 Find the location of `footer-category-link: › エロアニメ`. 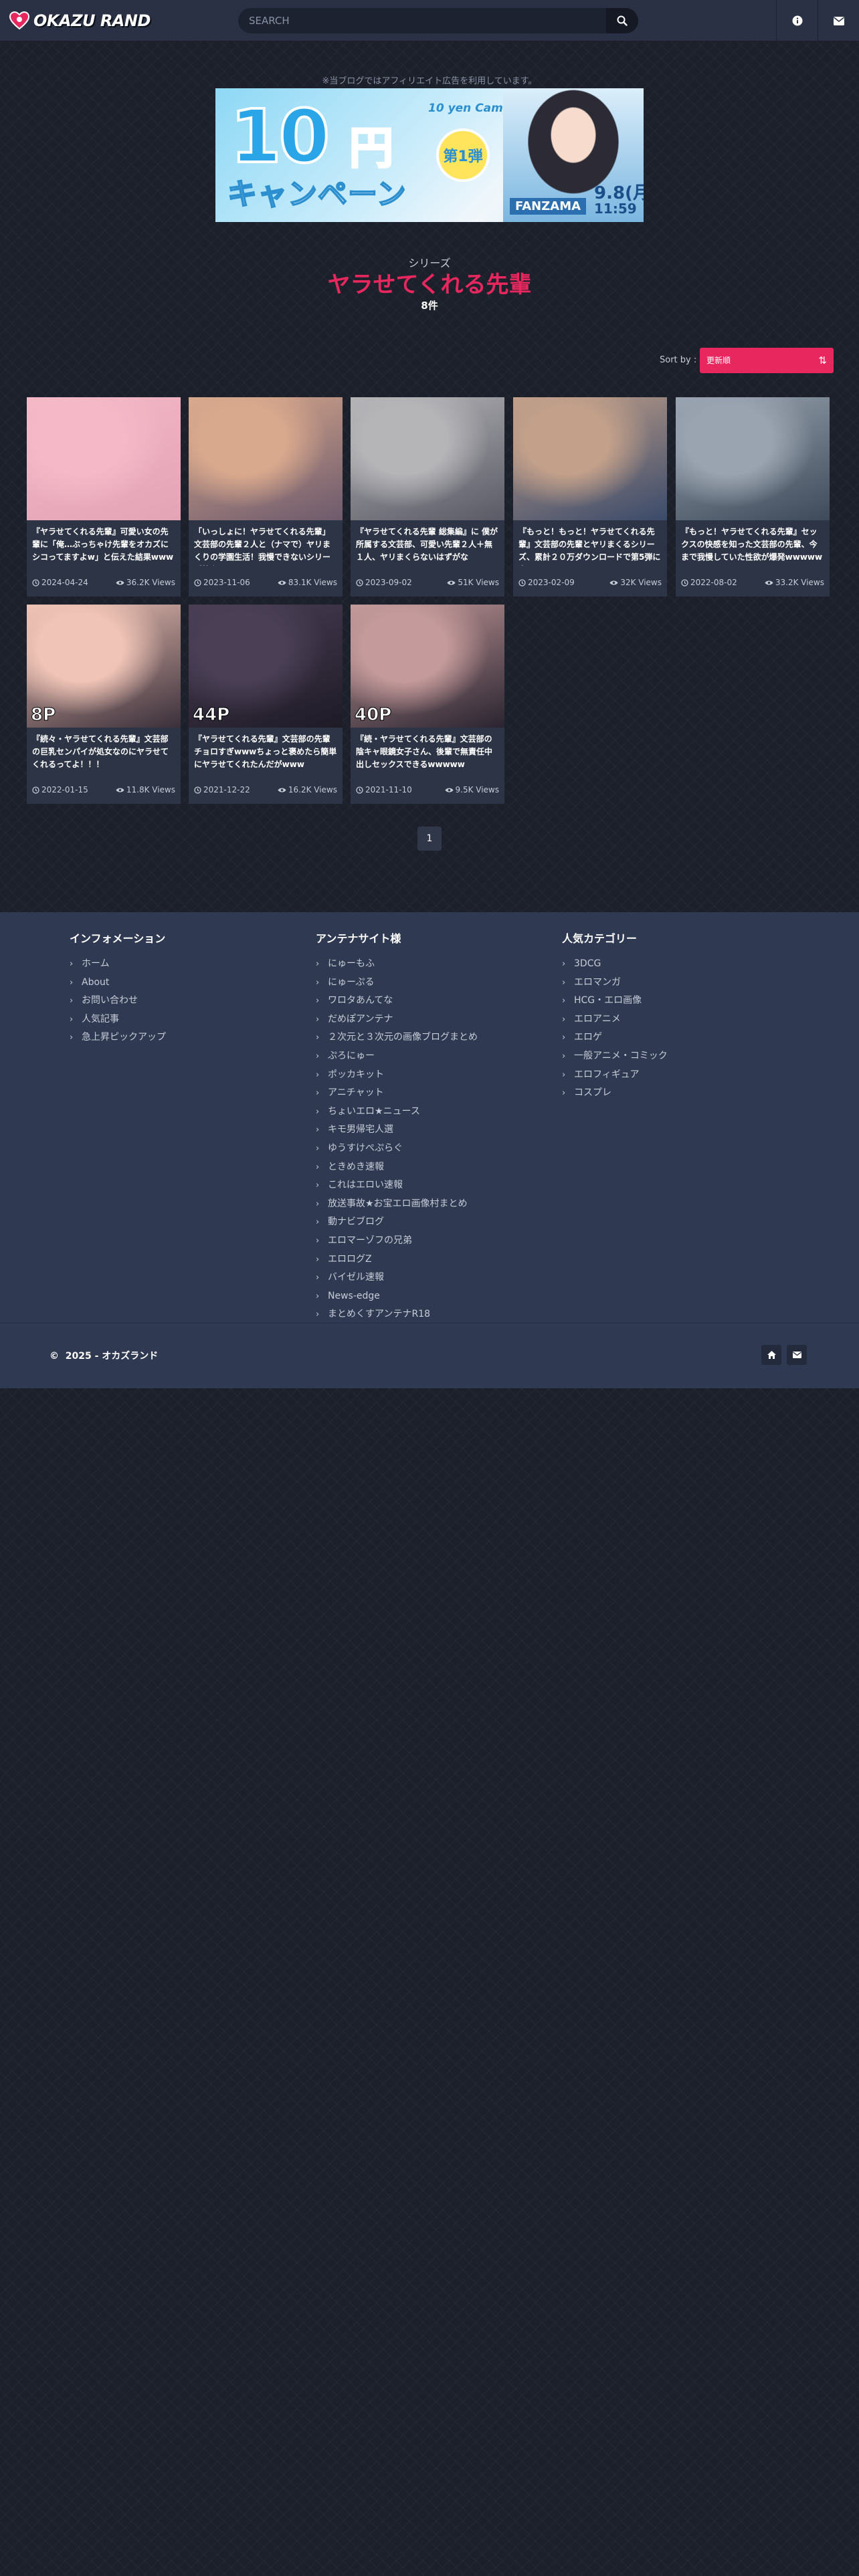

footer-category-link: › エロアニメ is located at coordinates (615, 1020).